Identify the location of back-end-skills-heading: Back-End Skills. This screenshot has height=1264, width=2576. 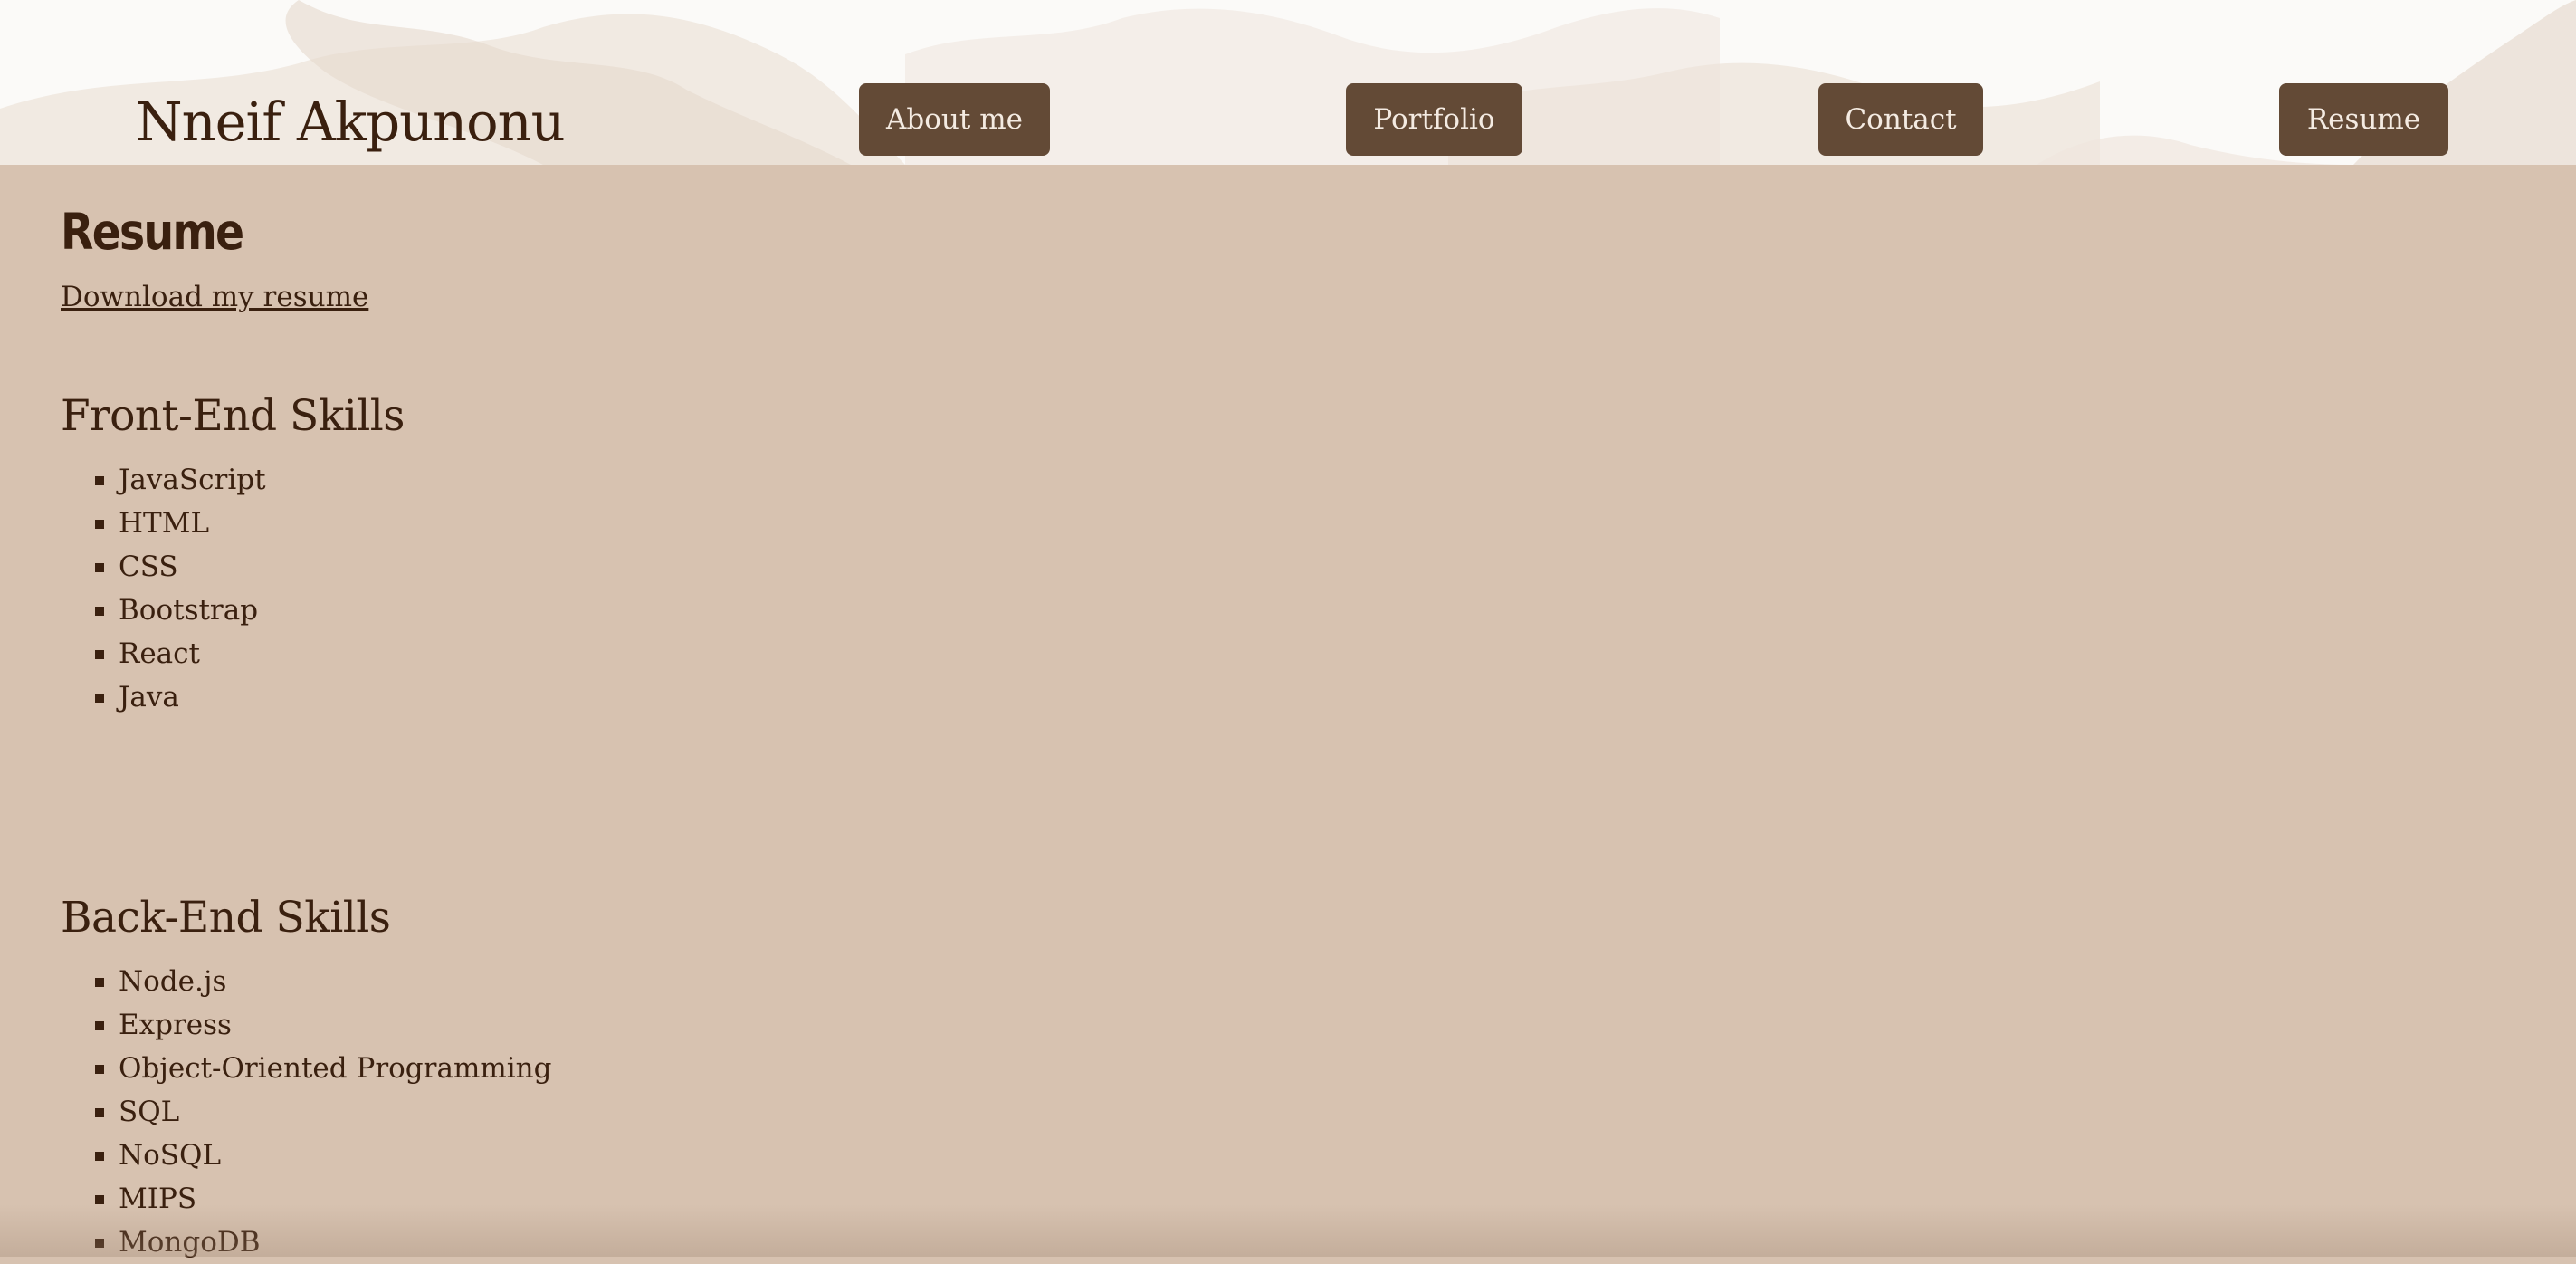
(226, 918).